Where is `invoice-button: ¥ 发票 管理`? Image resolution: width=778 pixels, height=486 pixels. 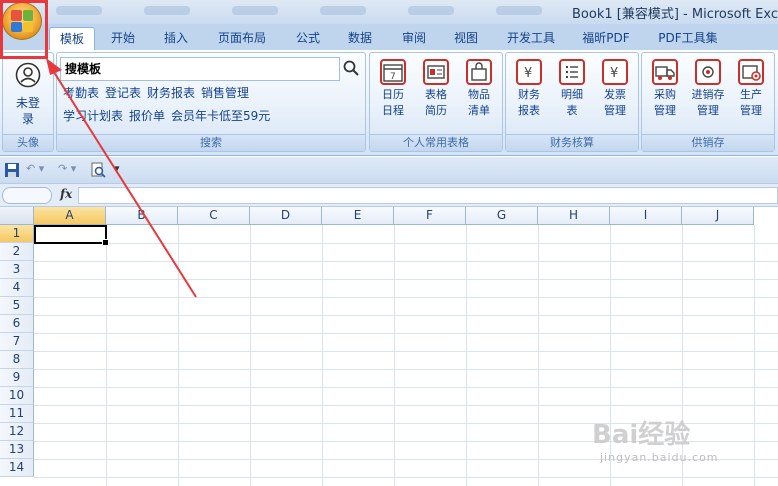 invoice-button: ¥ 发票 管理 is located at coordinates (615, 89).